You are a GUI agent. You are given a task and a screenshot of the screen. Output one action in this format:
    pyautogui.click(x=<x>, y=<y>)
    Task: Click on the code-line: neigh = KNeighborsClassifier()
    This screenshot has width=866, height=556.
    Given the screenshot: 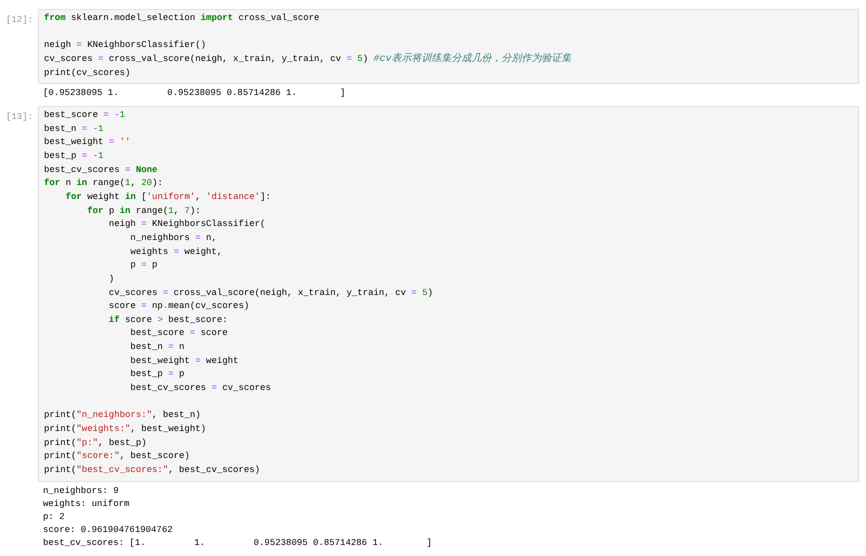 What is the action you would take?
    pyautogui.click(x=125, y=45)
    